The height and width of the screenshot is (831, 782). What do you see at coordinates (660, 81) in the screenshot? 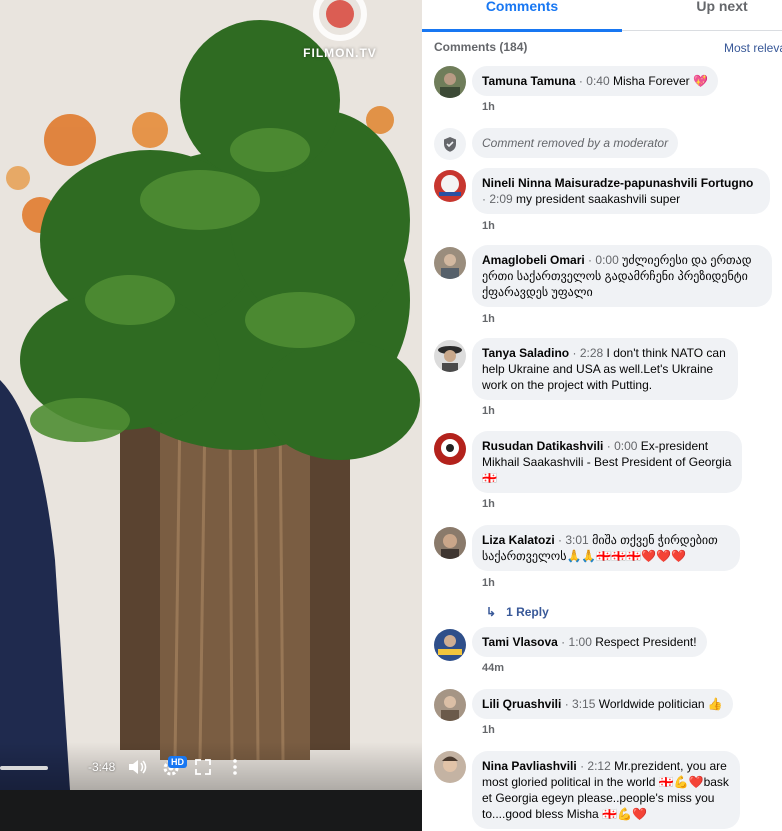
I see `comment-text: Misha Forever 💖` at bounding box center [660, 81].